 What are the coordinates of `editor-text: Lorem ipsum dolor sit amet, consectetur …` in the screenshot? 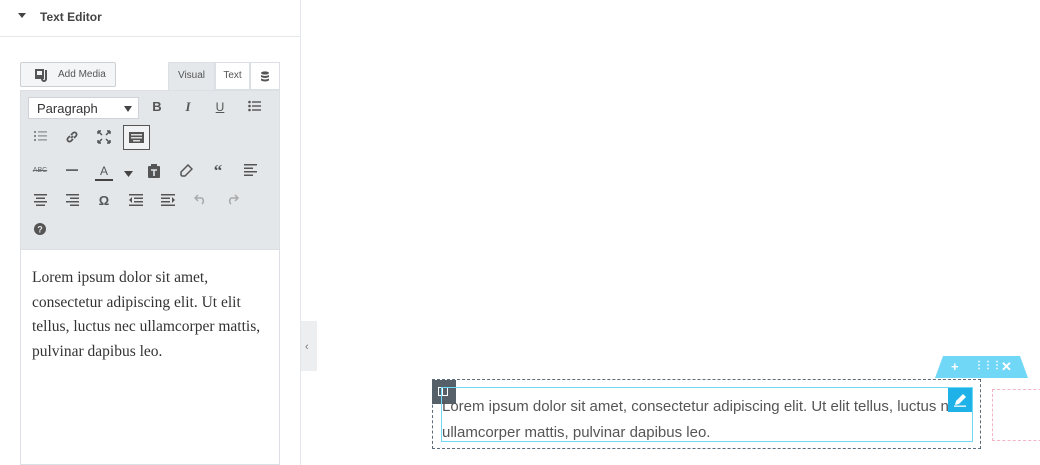 It's located at (152, 315).